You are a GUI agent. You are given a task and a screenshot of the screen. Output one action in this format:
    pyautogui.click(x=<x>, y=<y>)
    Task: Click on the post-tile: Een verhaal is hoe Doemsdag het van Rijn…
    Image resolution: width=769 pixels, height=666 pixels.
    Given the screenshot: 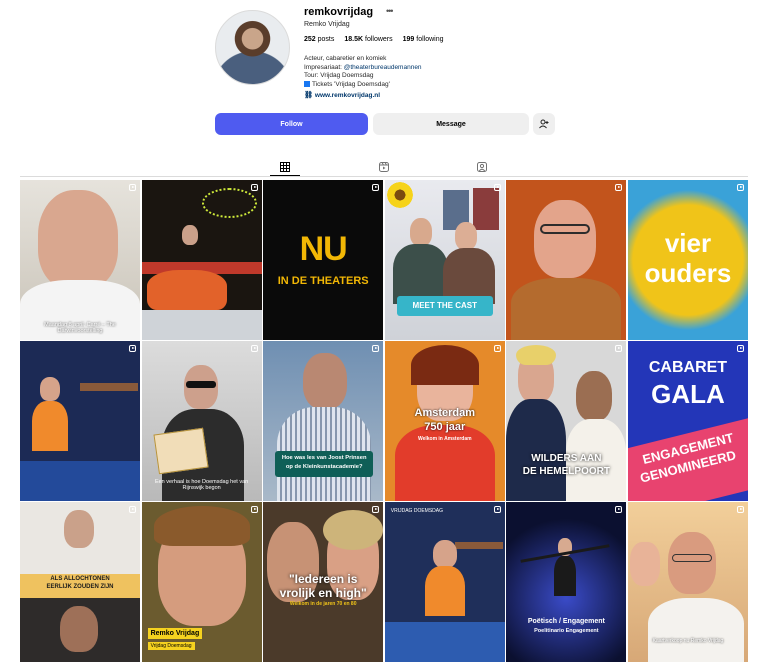 What is the action you would take?
    pyautogui.click(x=201, y=421)
    